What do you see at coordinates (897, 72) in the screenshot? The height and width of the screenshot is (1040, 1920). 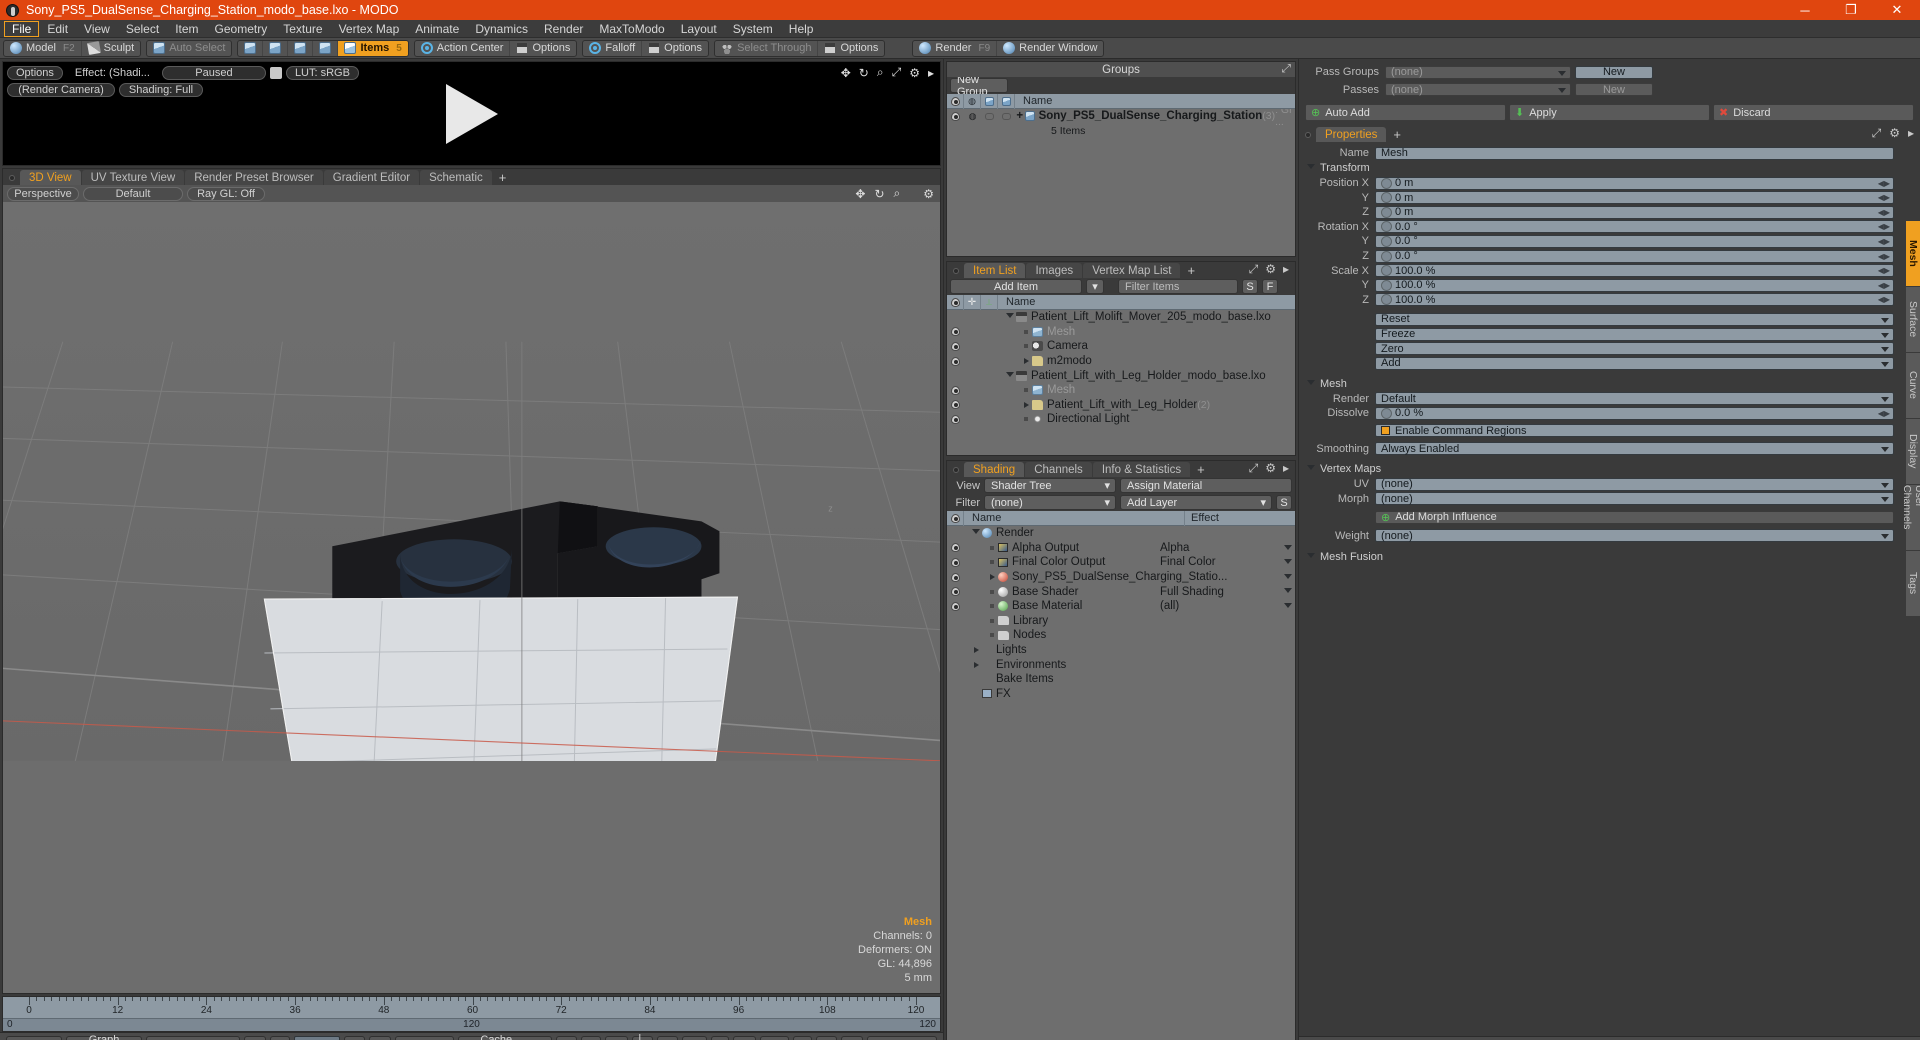 I see `fit-icon: ⤢` at bounding box center [897, 72].